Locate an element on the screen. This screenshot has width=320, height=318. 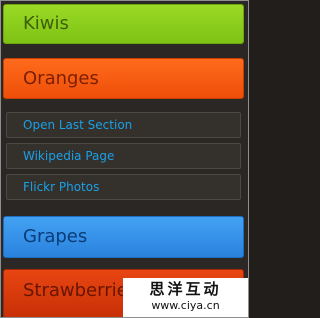
open-last-section-link: Open Last Section is located at coordinates (123, 125).